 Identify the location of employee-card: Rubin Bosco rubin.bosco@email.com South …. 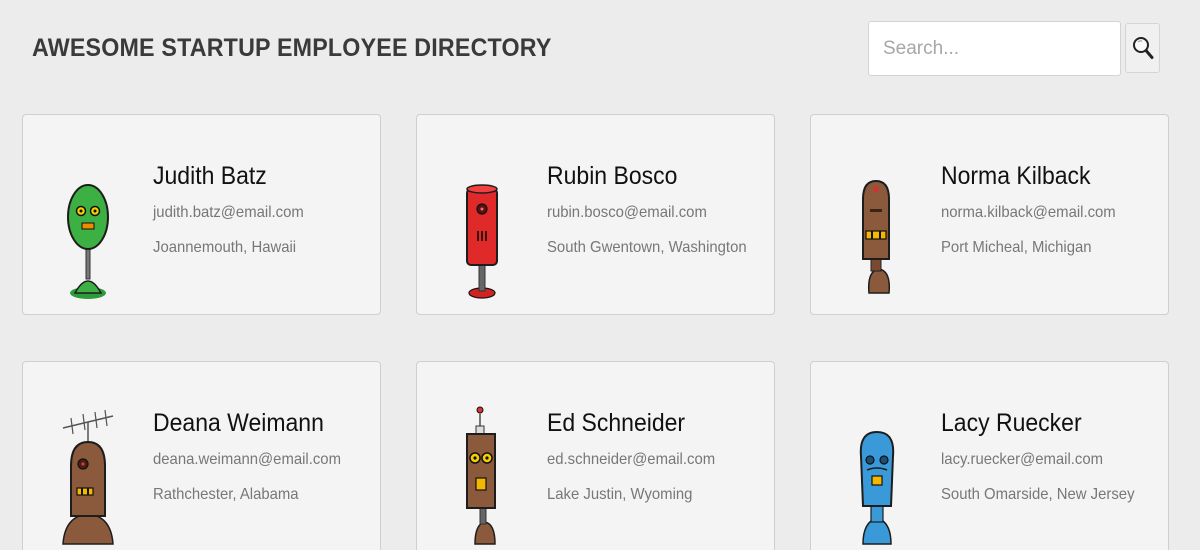
(595, 214).